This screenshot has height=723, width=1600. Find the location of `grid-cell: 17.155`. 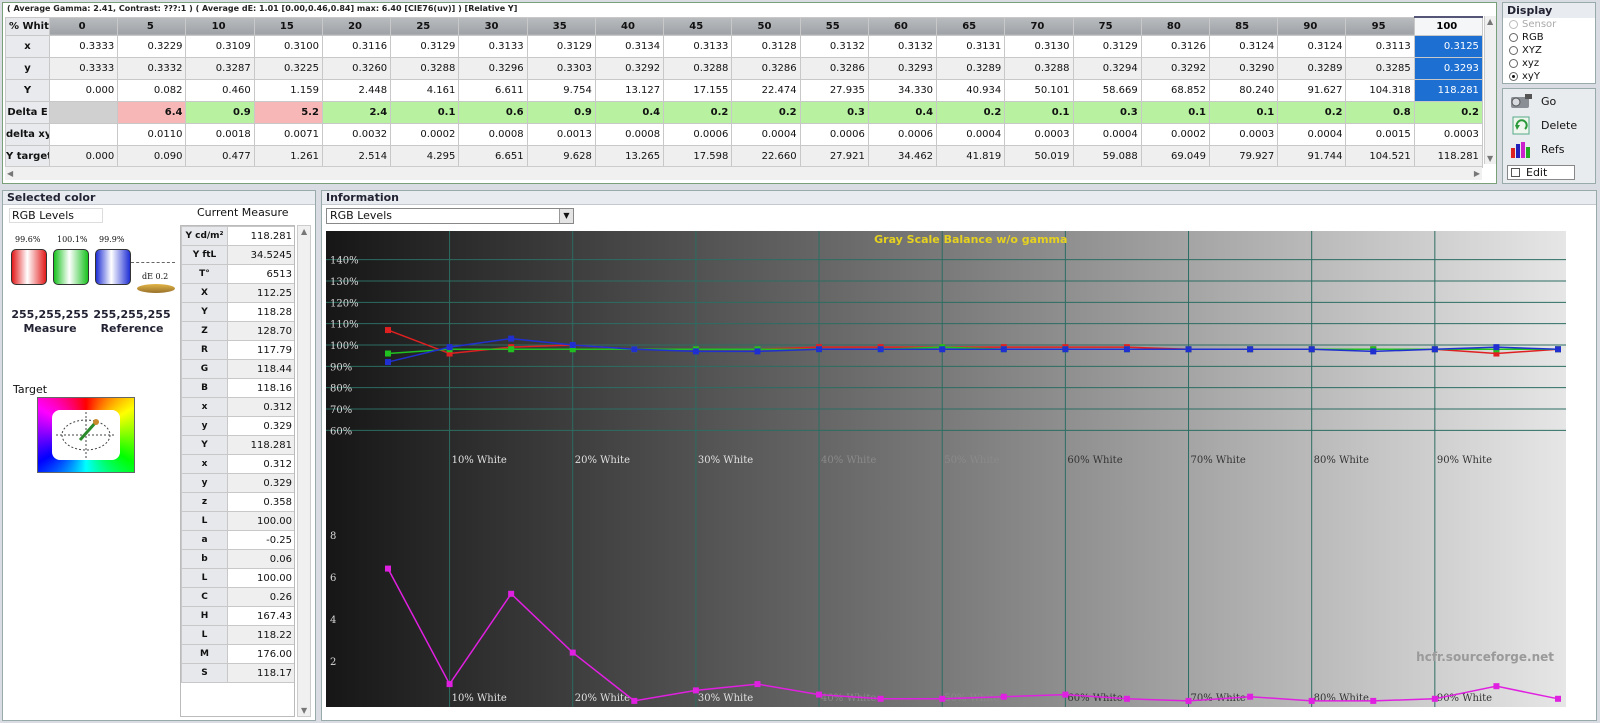

grid-cell: 17.155 is located at coordinates (698, 90).